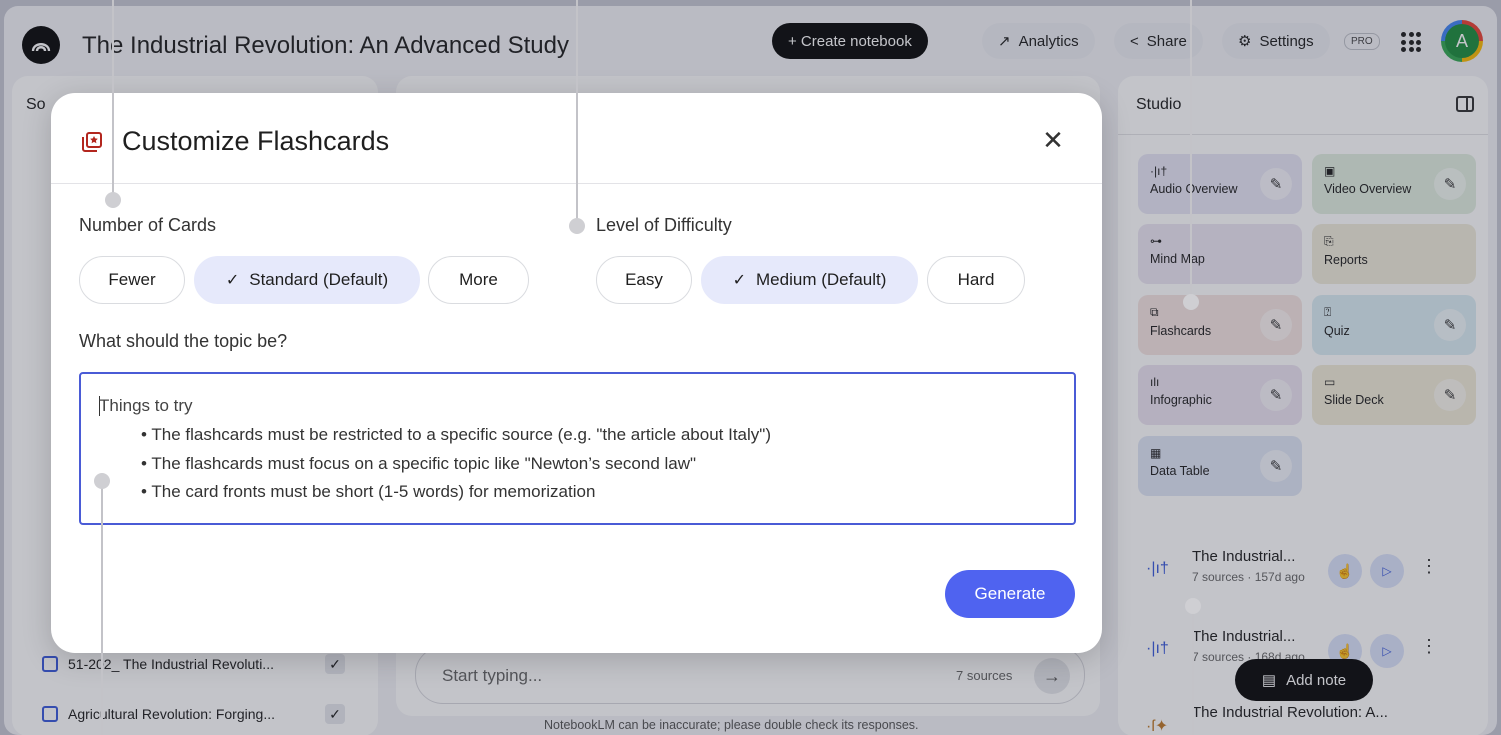 The image size is (1501, 735). What do you see at coordinates (92, 142) in the screenshot?
I see `flashcards-icon` at bounding box center [92, 142].